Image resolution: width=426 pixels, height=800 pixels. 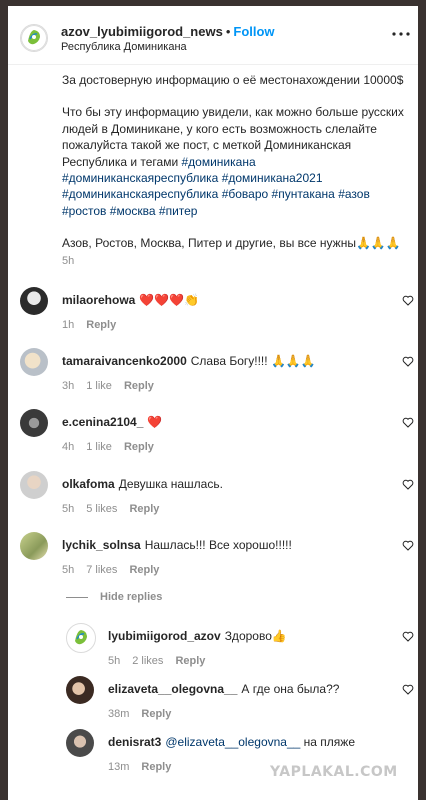 I want to click on hide-replies-label: Hide replies, so click(x=131, y=597).